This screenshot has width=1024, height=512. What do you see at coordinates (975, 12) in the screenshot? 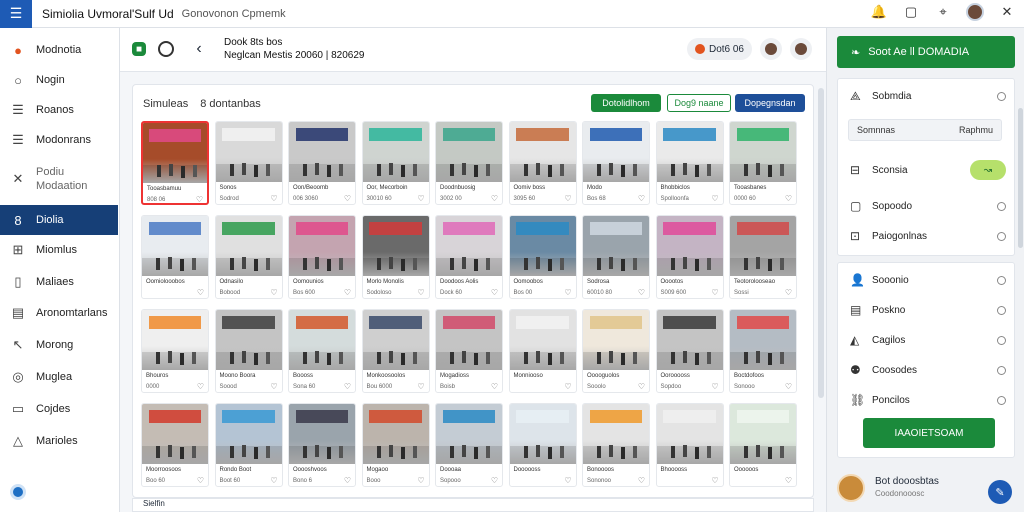
I see `user-avatar` at bounding box center [975, 12].